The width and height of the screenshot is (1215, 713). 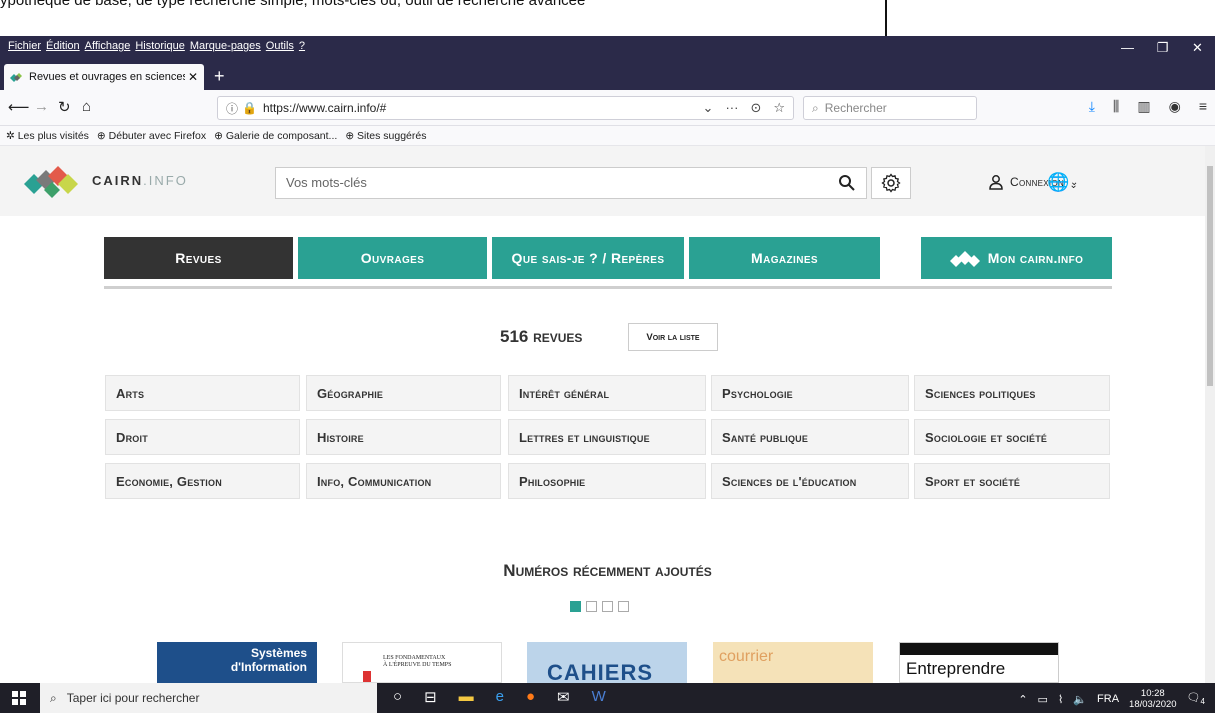 I want to click on tab-ouvrages: Ouvrages, so click(x=392, y=258).